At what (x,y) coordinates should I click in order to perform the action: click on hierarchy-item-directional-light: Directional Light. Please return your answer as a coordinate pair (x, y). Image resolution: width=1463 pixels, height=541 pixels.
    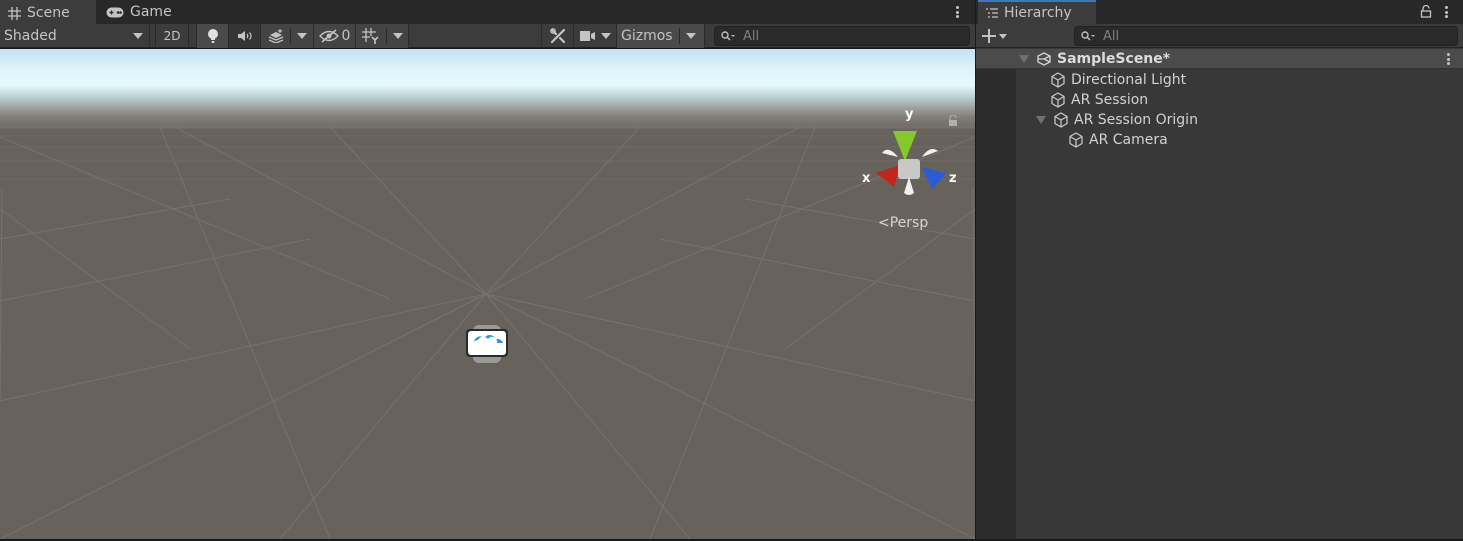
    Looking at the image, I should click on (1118, 80).